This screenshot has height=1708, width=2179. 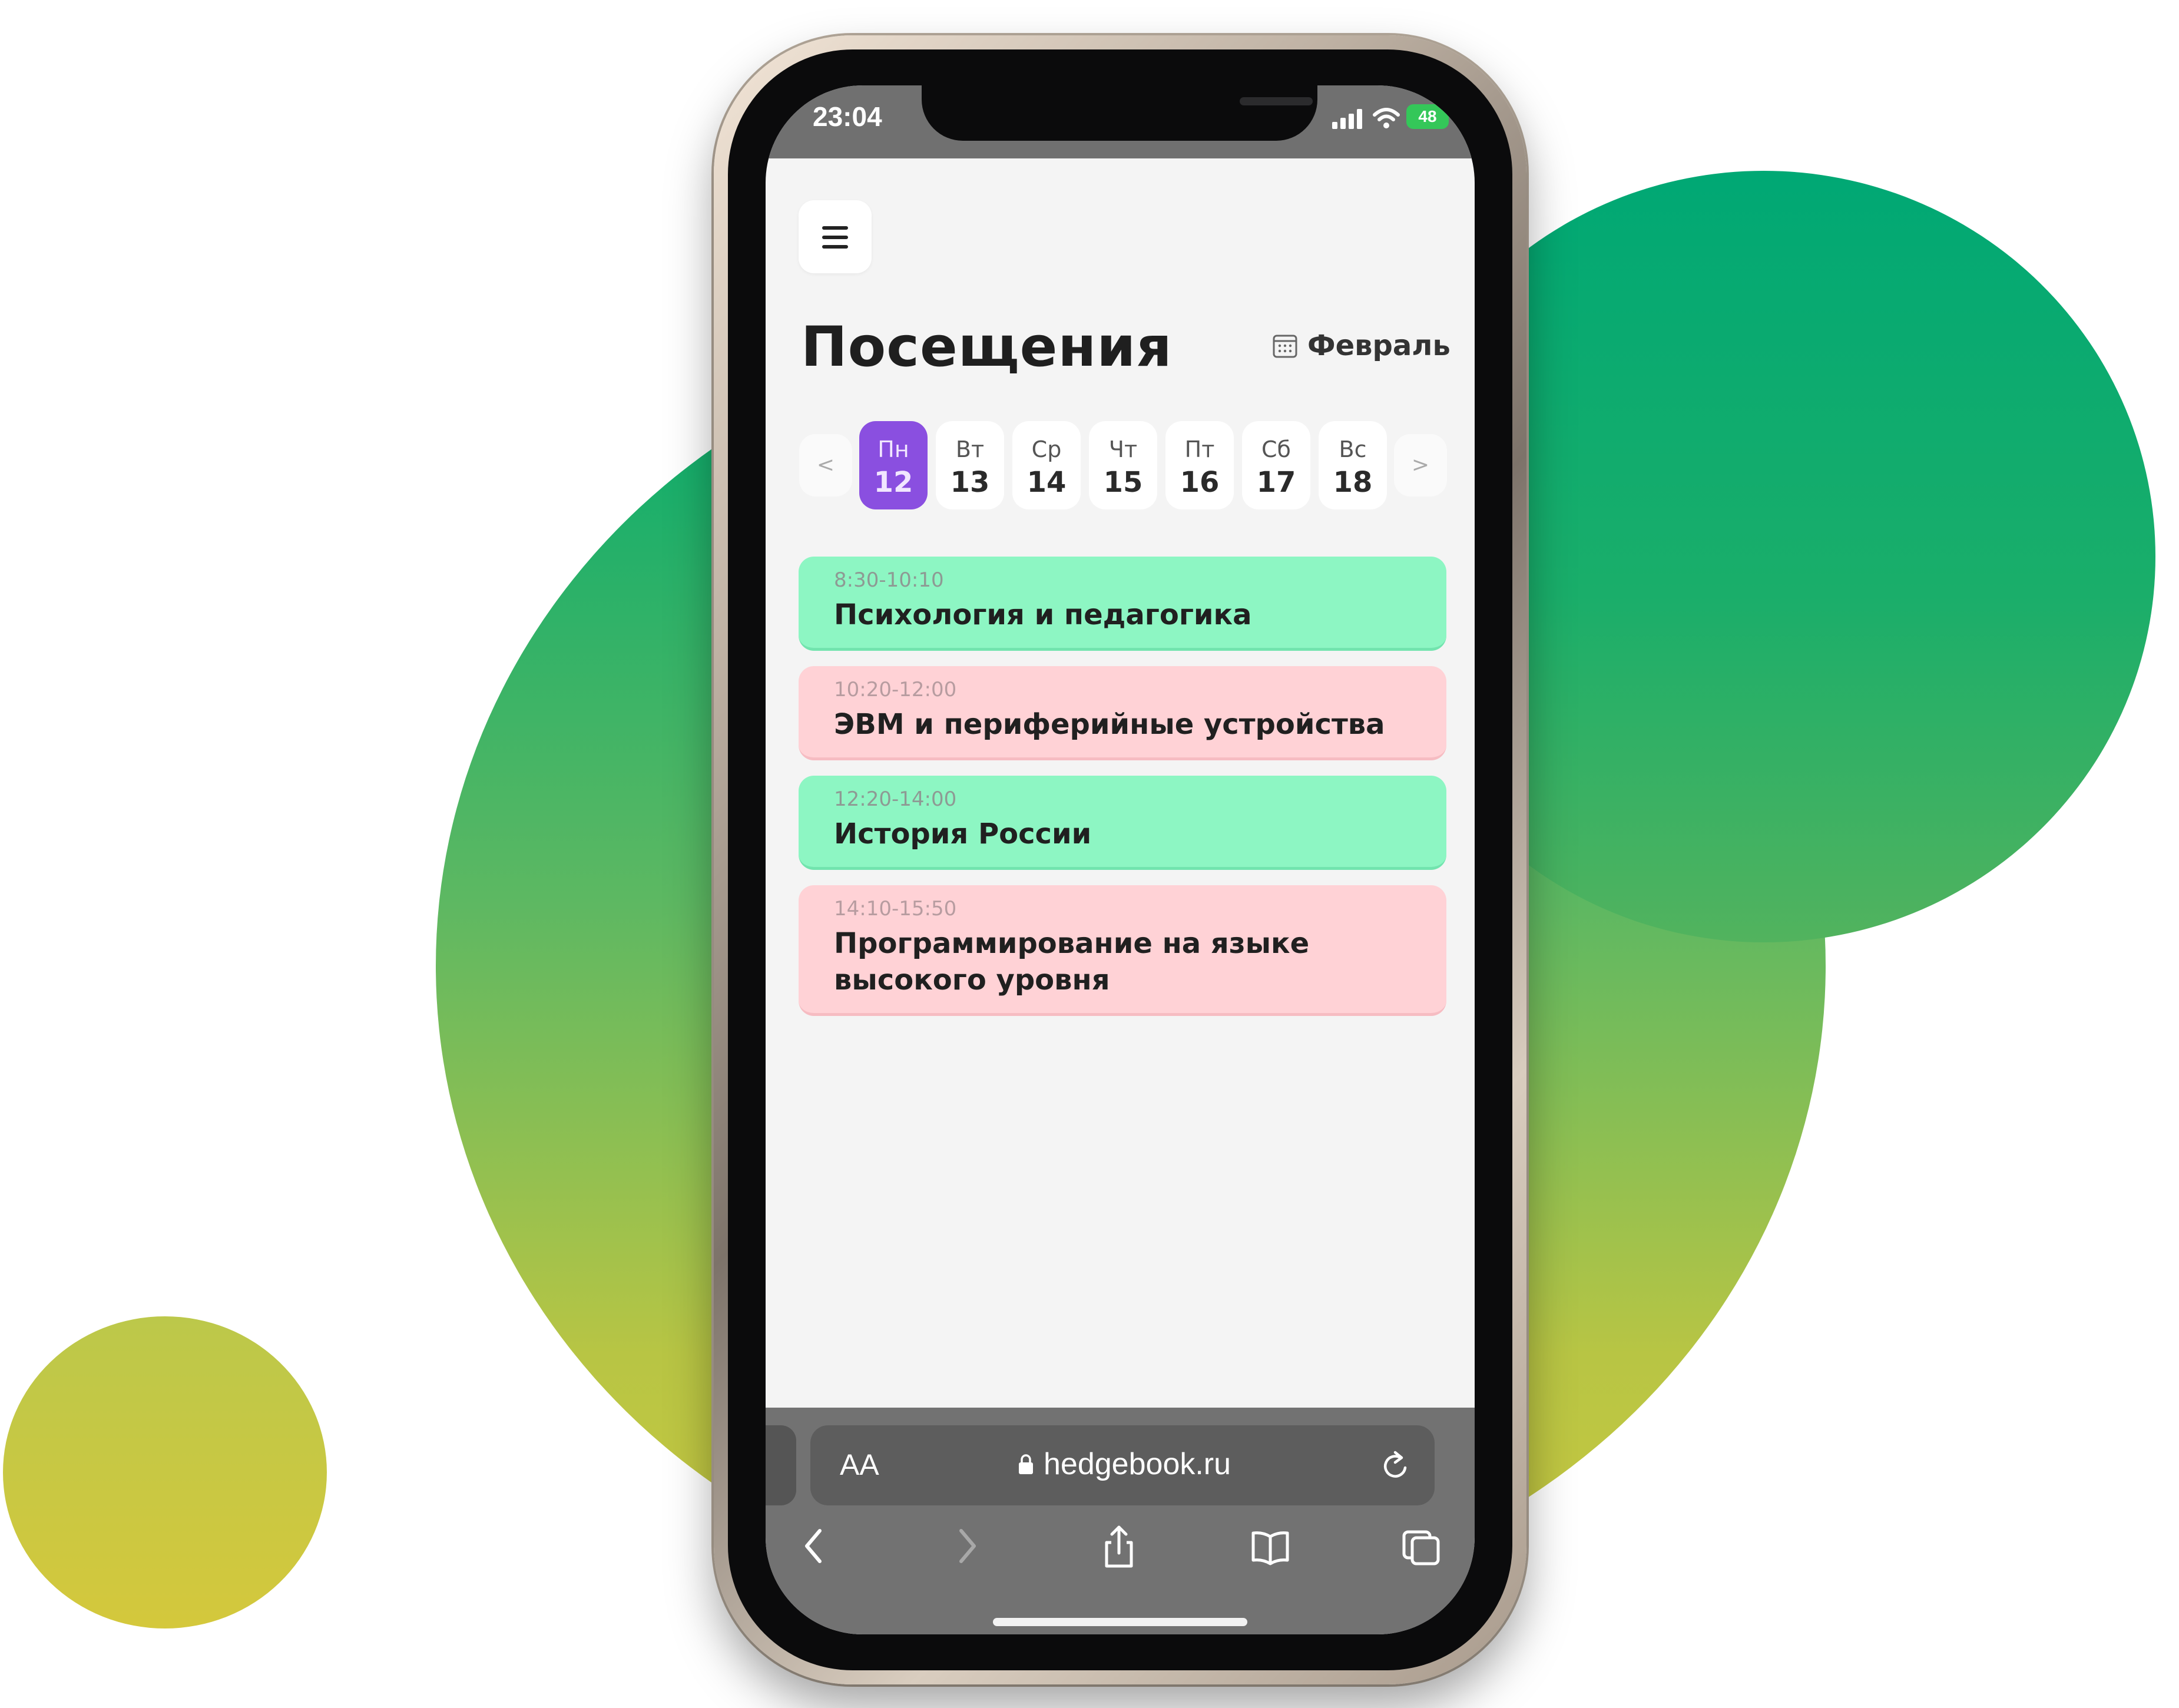 What do you see at coordinates (1276, 101) in the screenshot?
I see `speaker-grille` at bounding box center [1276, 101].